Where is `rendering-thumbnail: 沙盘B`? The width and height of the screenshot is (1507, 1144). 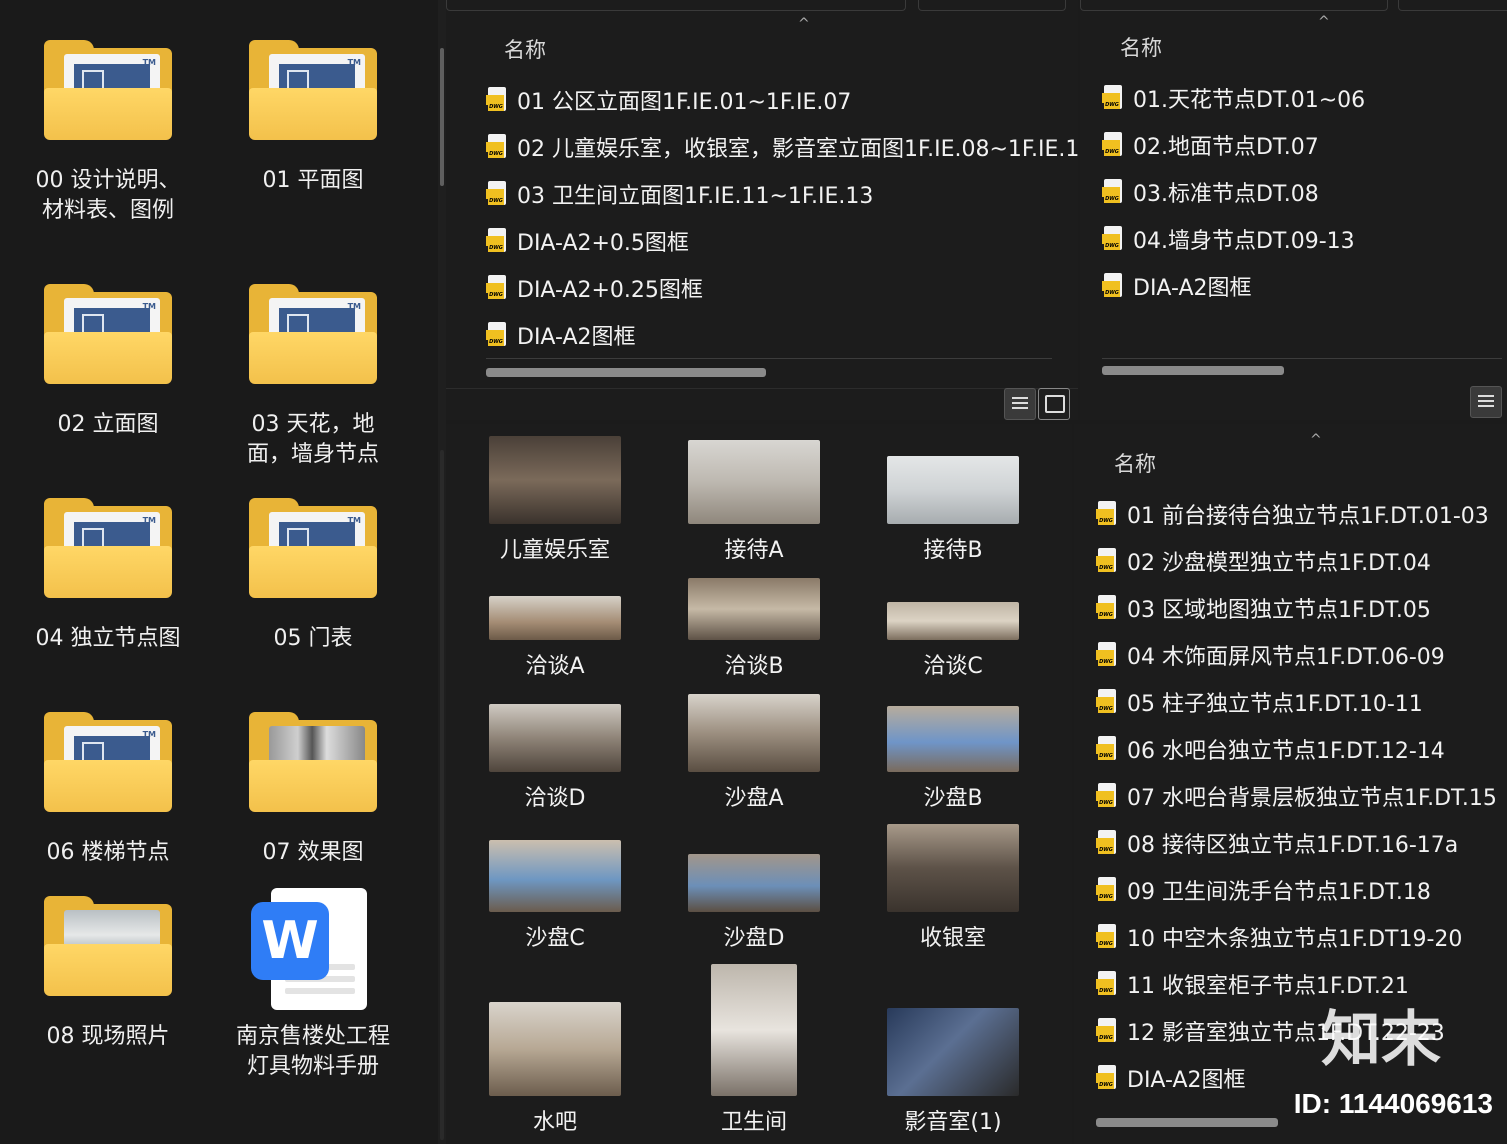 rendering-thumbnail: 沙盘B is located at coordinates (953, 759).